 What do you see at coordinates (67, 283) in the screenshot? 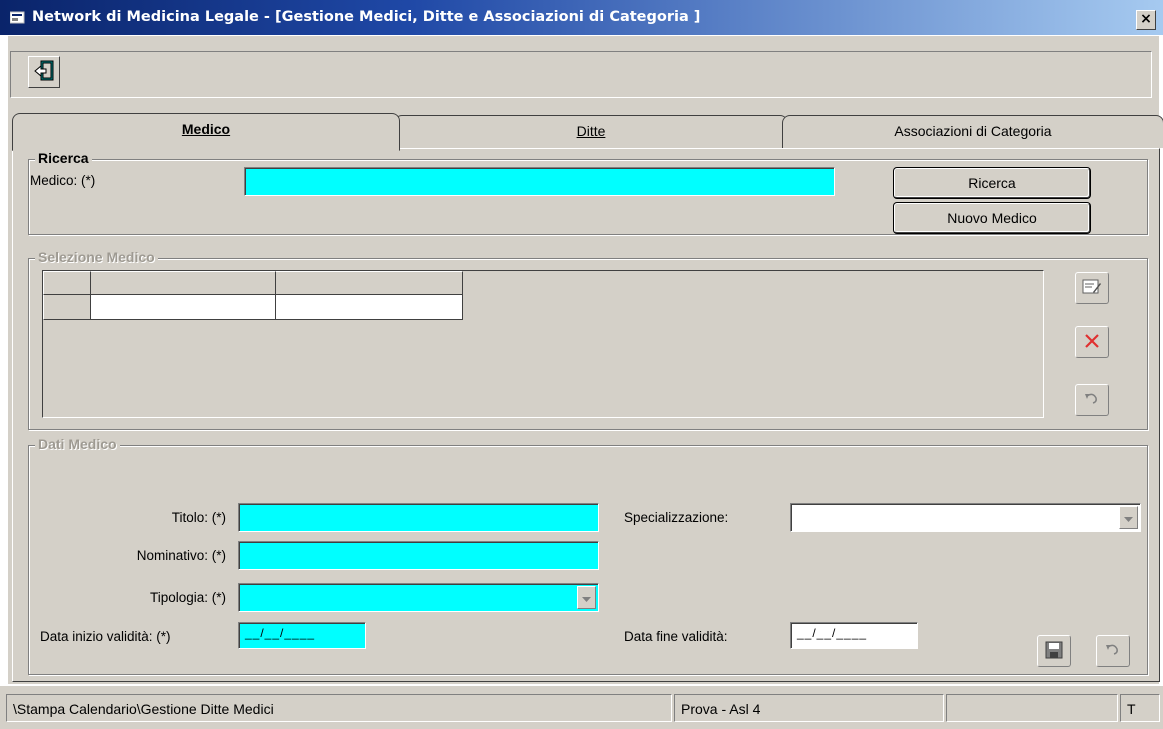
I see `grid-corner-cell` at bounding box center [67, 283].